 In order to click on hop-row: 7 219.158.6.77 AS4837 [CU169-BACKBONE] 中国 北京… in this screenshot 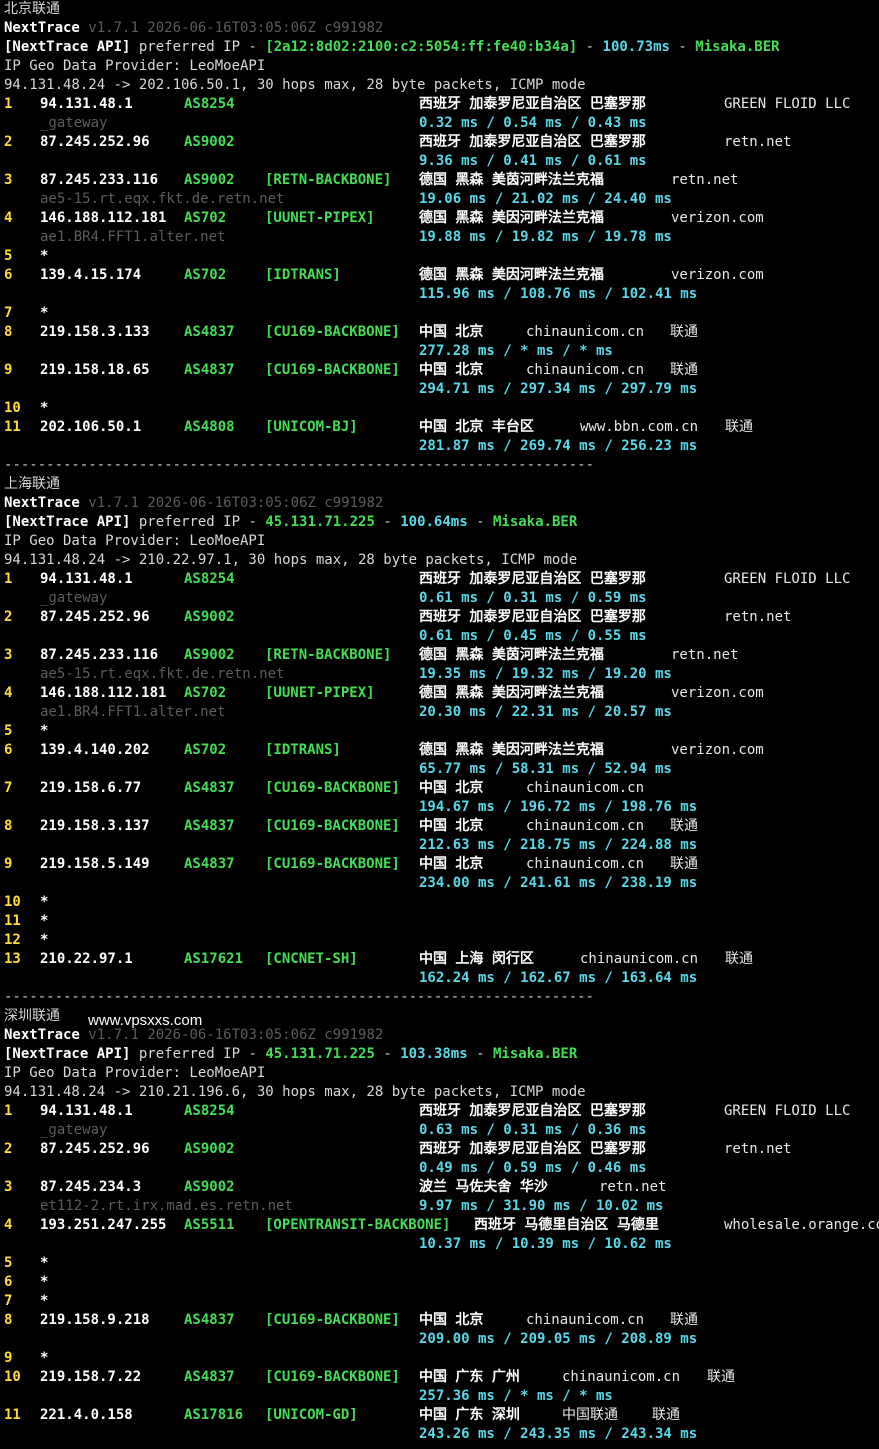, I will do `click(439, 788)`.